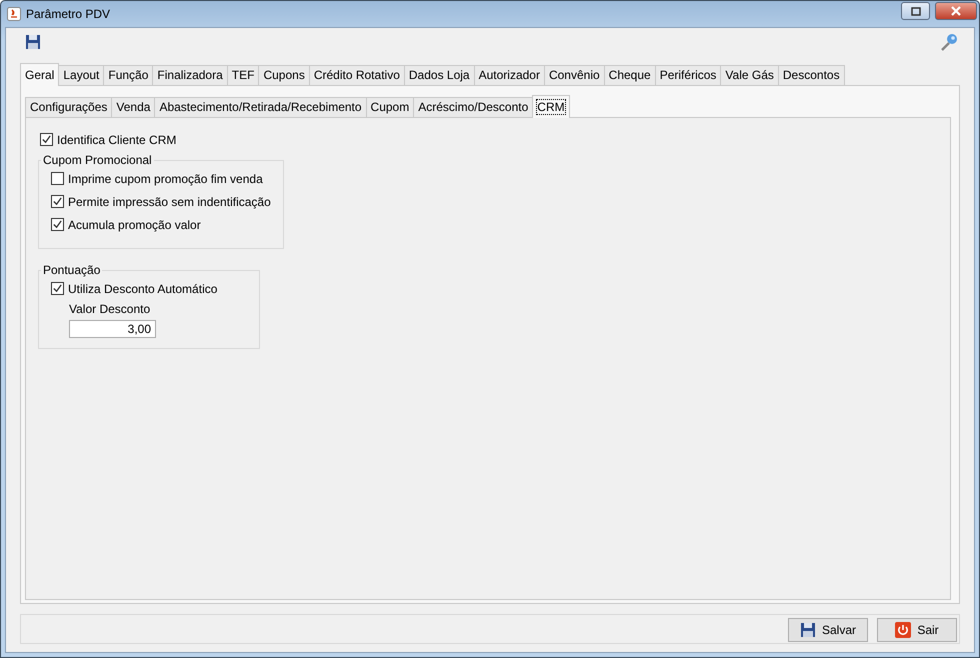  Describe the element at coordinates (439, 75) in the screenshot. I see `tab: Dados Loja` at that location.